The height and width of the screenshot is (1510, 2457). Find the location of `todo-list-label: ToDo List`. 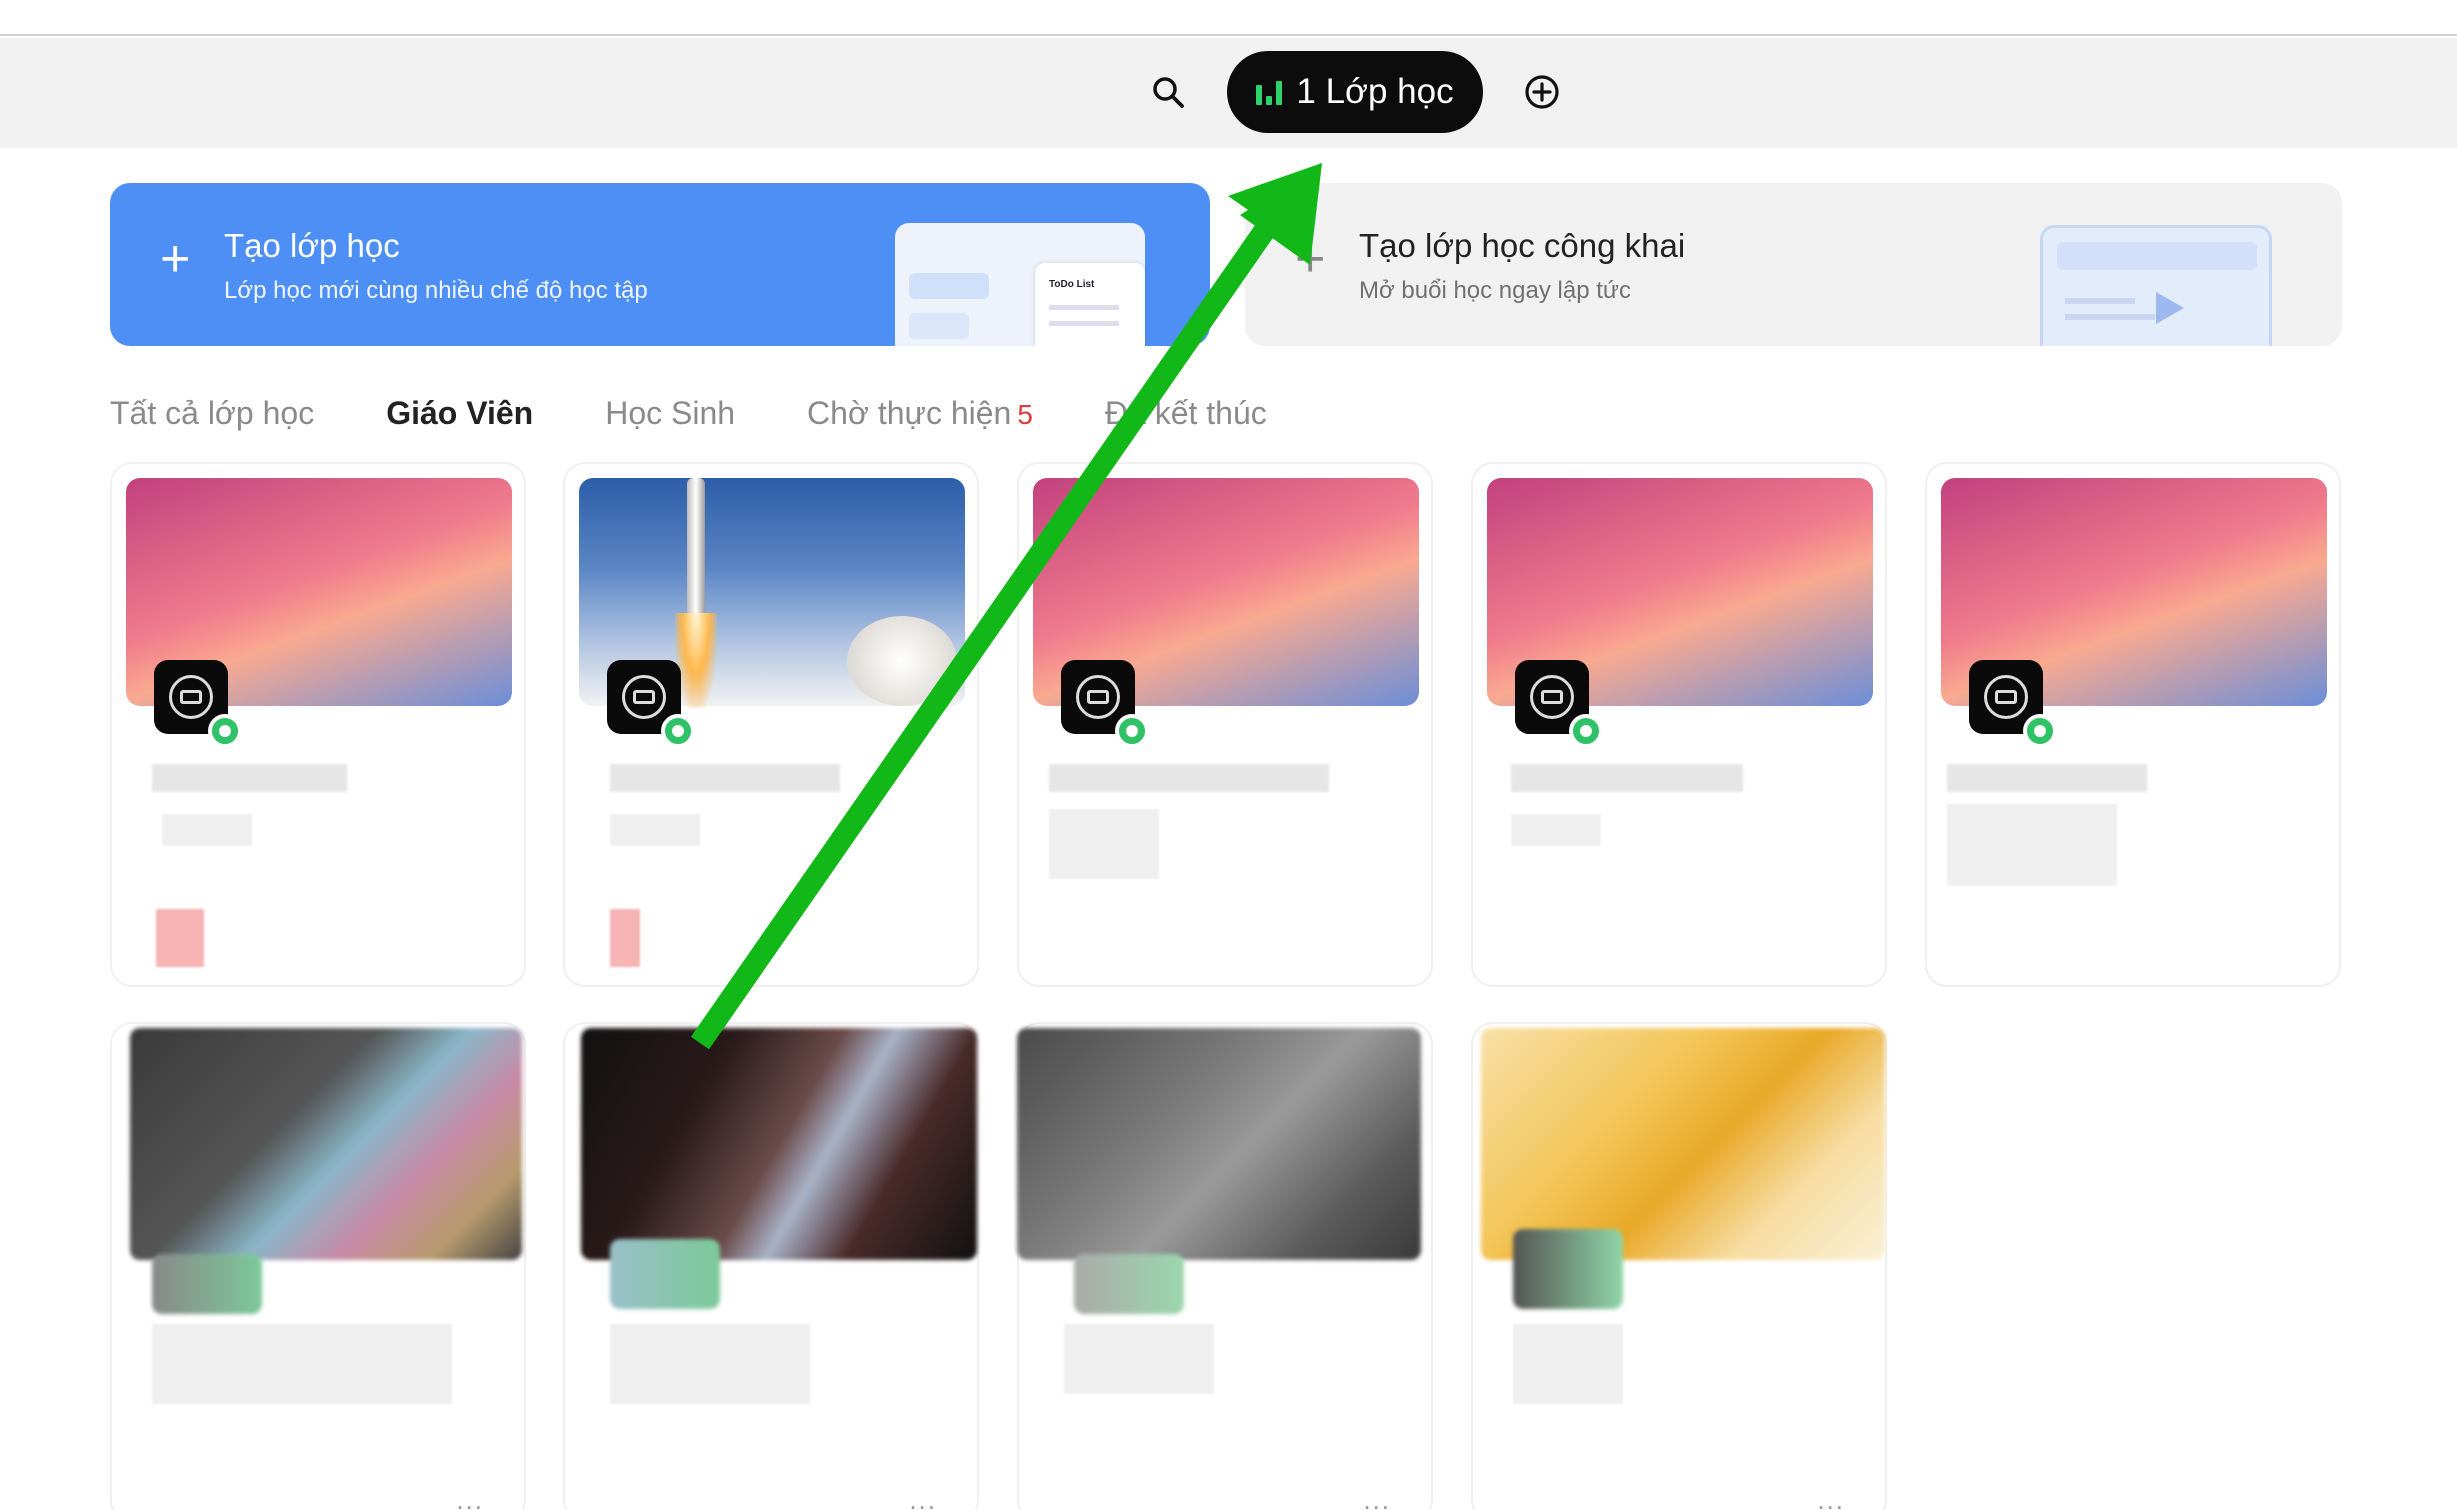

todo-list-label: ToDo List is located at coordinates (1072, 284).